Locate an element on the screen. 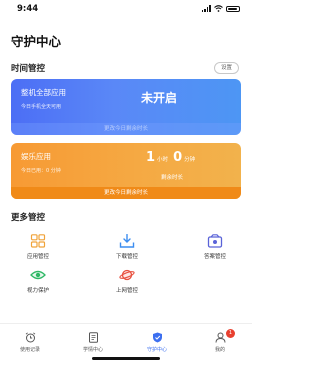 The image size is (320, 366). person-icon is located at coordinates (220, 337).